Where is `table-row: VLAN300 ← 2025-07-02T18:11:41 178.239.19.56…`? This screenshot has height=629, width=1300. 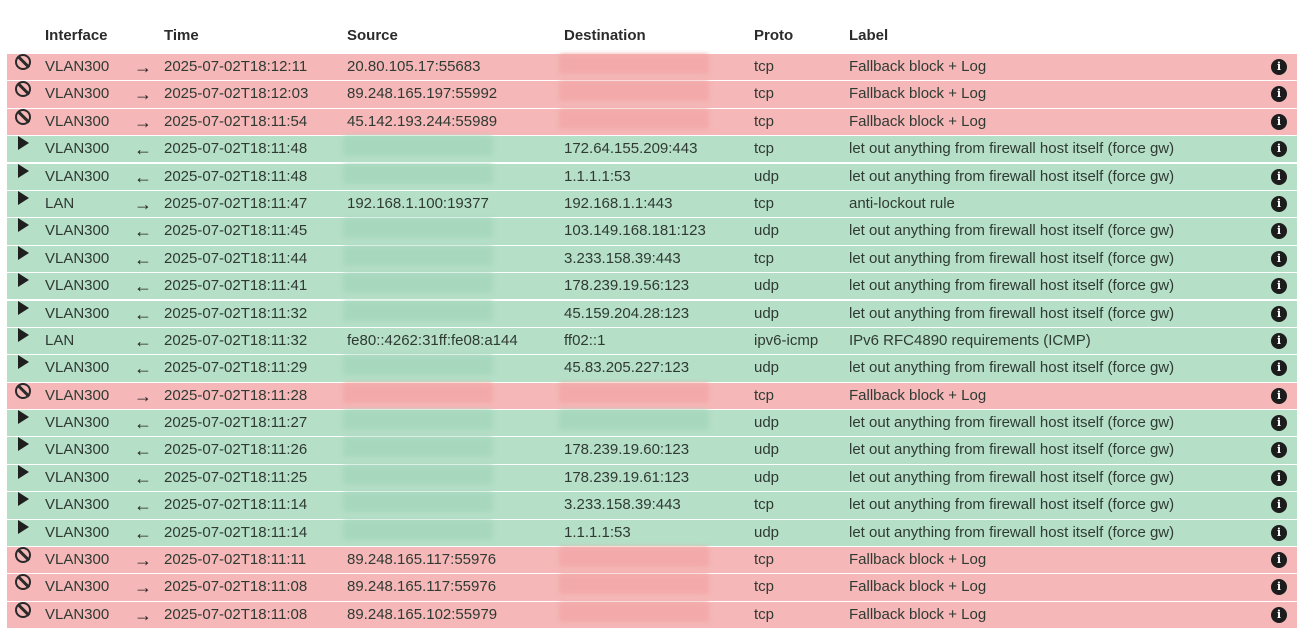
table-row: VLAN300 ← 2025-07-02T18:11:41 178.239.19.56… is located at coordinates (652, 286).